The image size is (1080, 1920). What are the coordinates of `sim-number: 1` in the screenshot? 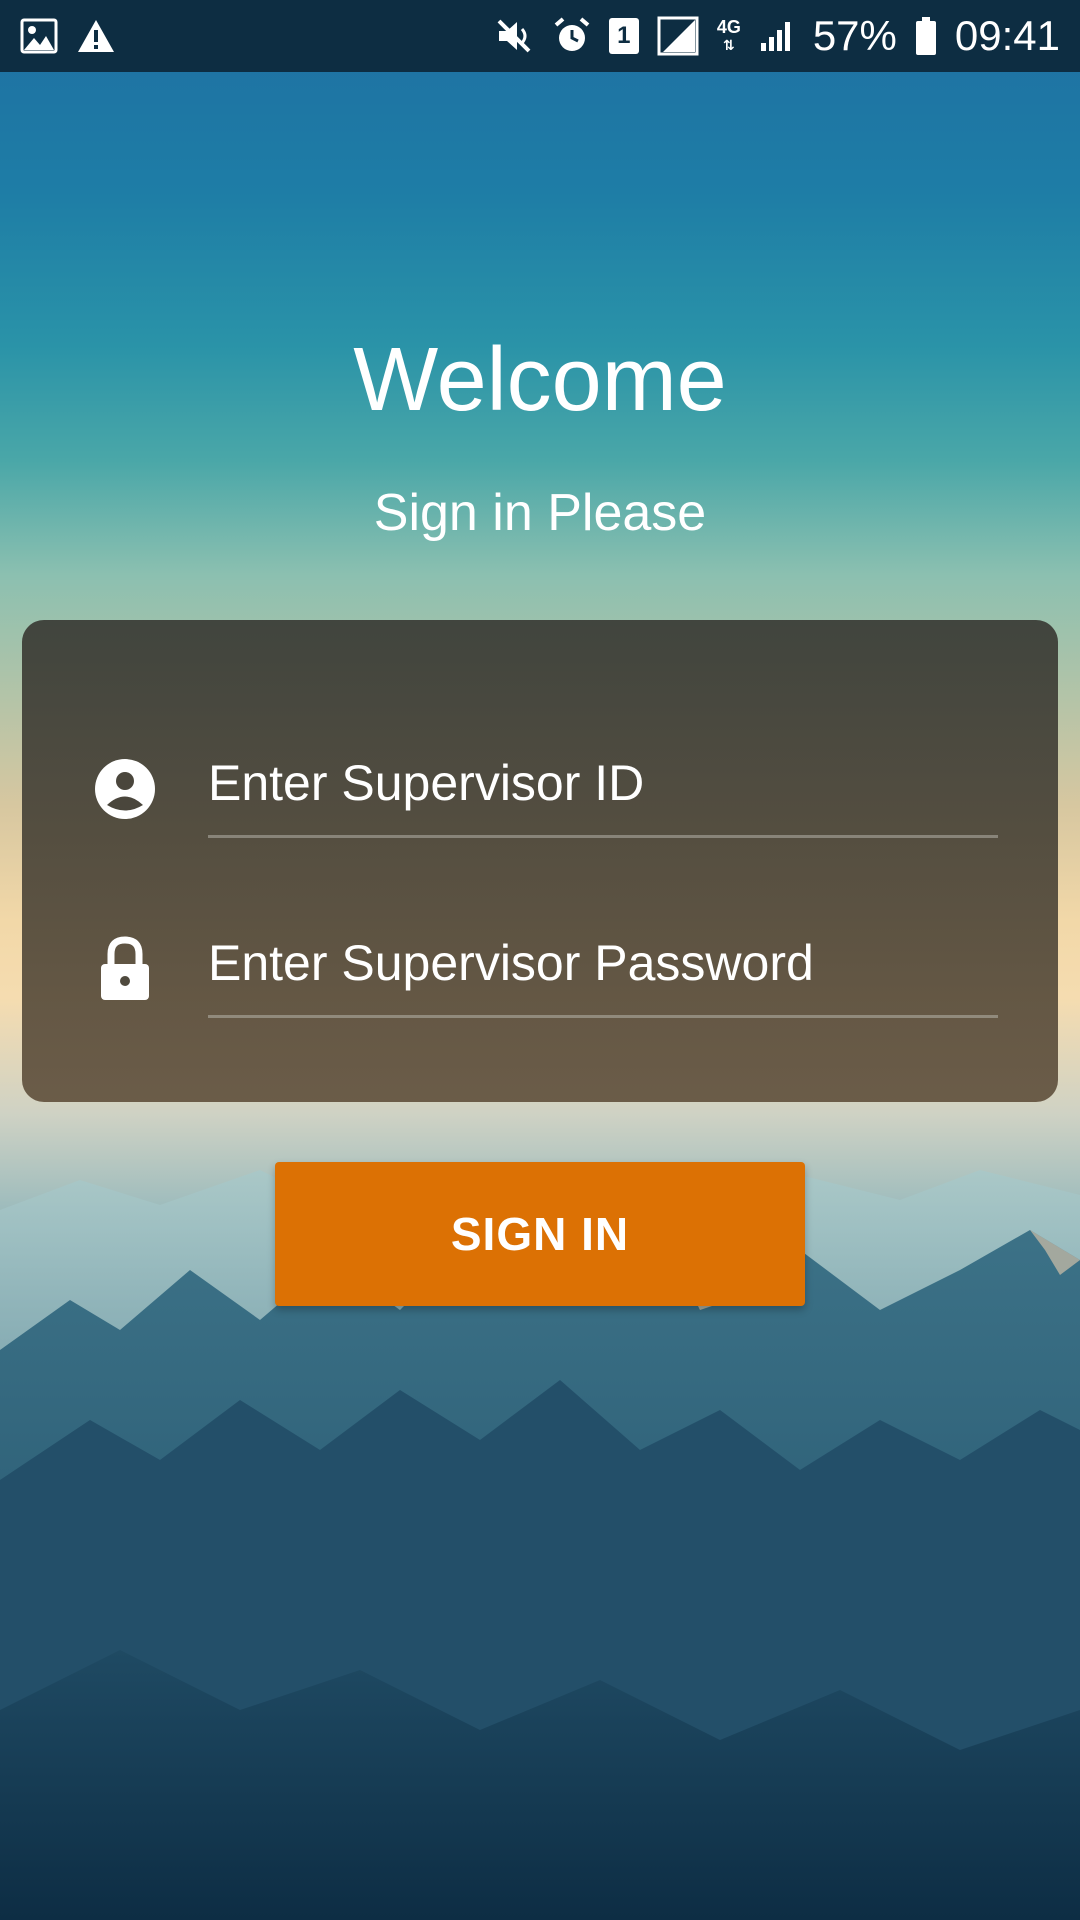 It's located at (624, 35).